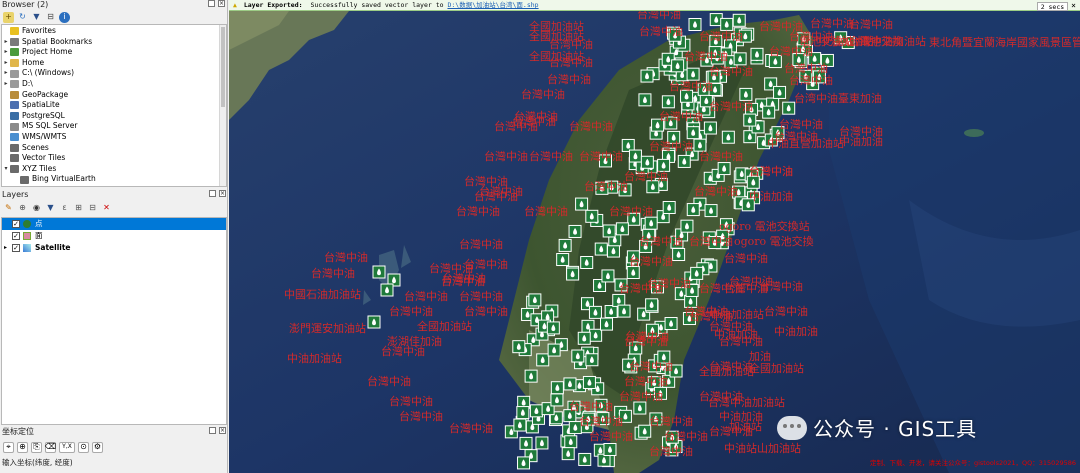 The image size is (1080, 473). Describe the element at coordinates (222, 105) in the screenshot. I see `browser-scrollbar` at that location.